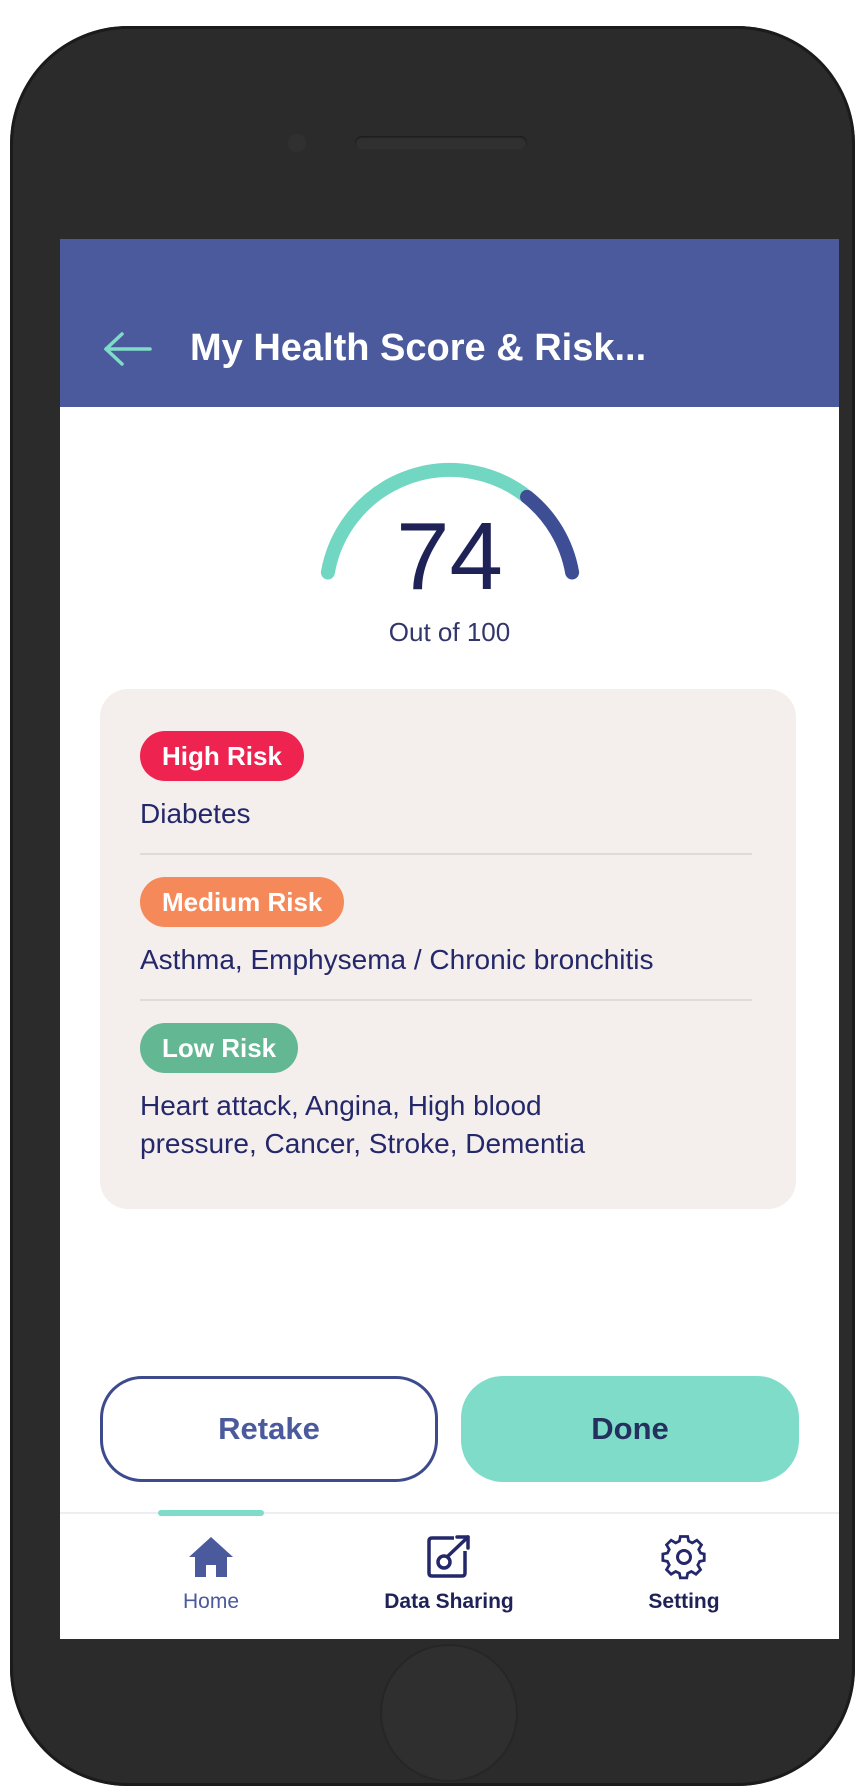  I want to click on high-risk-conditions: Diabetes, so click(195, 813).